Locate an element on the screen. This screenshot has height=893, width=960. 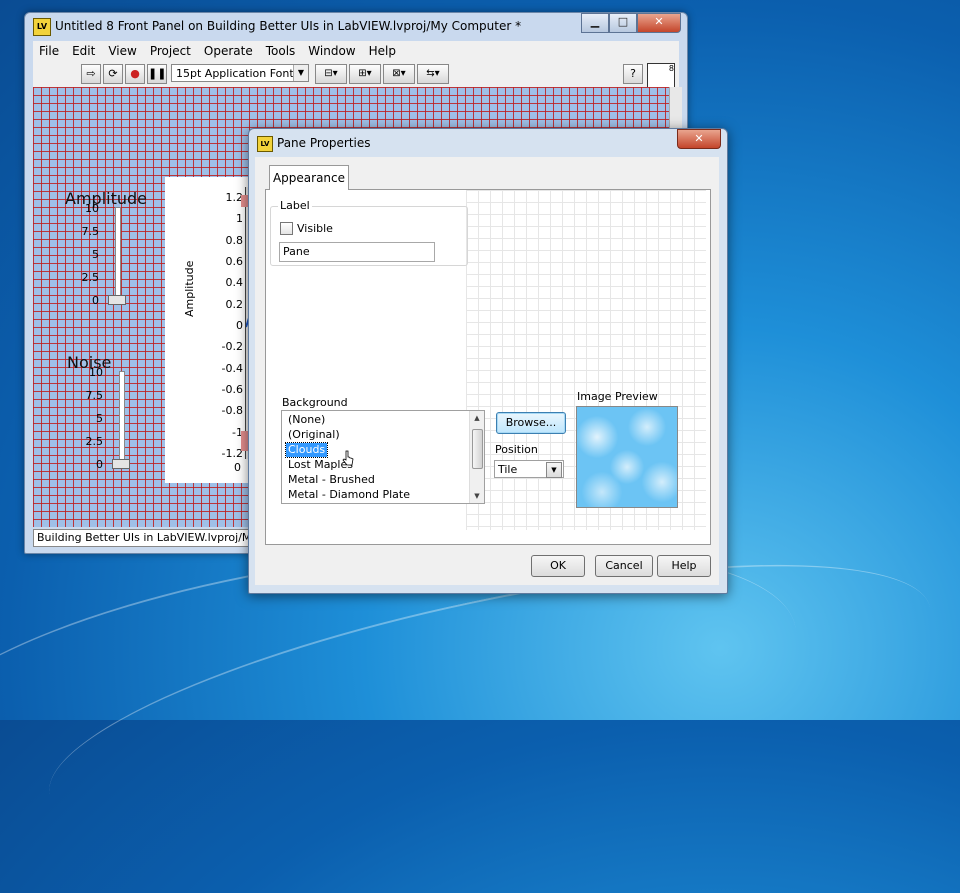
menu-operate: Operate is located at coordinates (229, 51).